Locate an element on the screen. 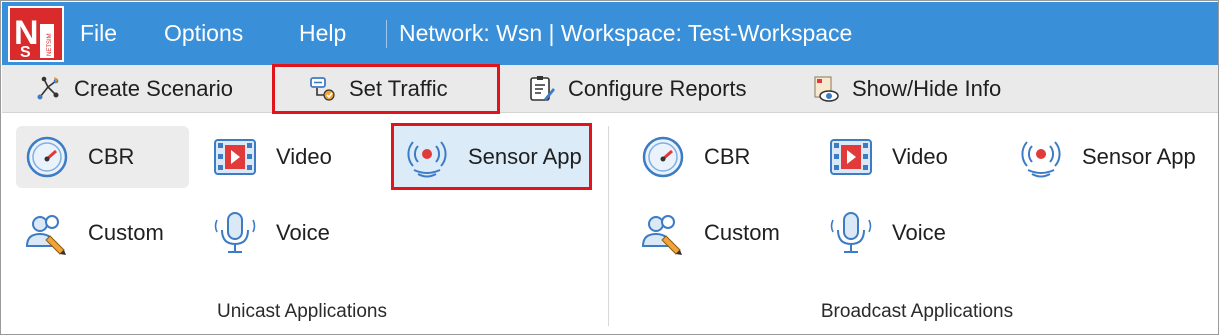 The height and width of the screenshot is (335, 1219). svg-text: S is located at coordinates (25, 52).